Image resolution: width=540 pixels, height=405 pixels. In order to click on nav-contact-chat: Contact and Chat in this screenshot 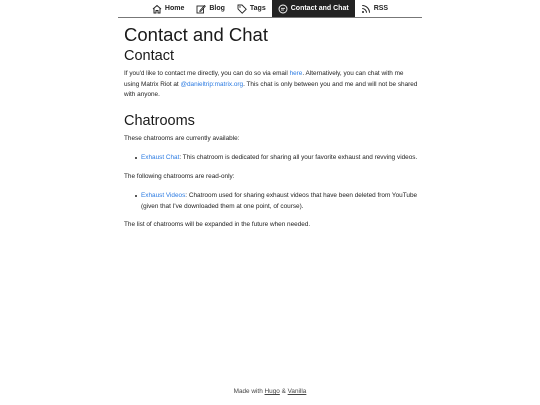, I will do `click(313, 8)`.